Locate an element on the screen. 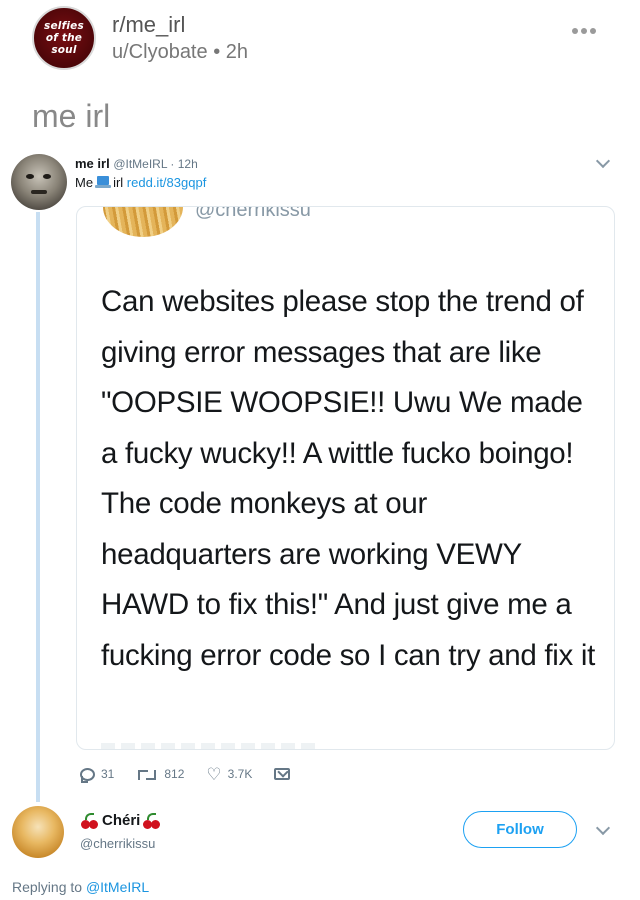 The image size is (640, 900). post-title: me irl is located at coordinates (71, 116).